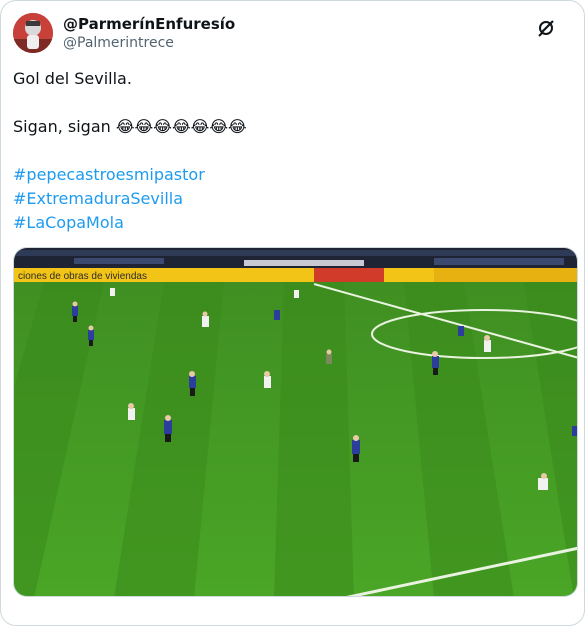  I want to click on profile-avatar-image, so click(33, 33).